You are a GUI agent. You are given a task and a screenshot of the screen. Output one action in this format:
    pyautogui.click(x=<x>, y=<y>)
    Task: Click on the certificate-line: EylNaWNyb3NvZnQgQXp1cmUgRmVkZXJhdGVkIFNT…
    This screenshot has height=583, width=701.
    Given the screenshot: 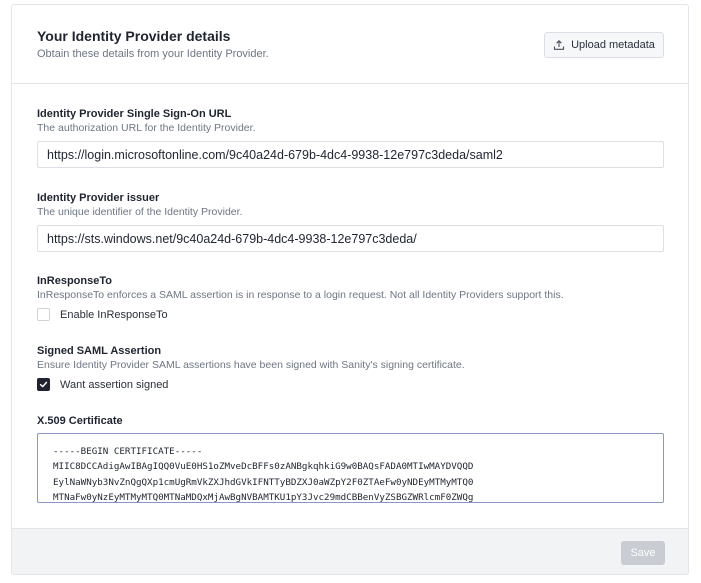 What is the action you would take?
    pyautogui.click(x=263, y=482)
    